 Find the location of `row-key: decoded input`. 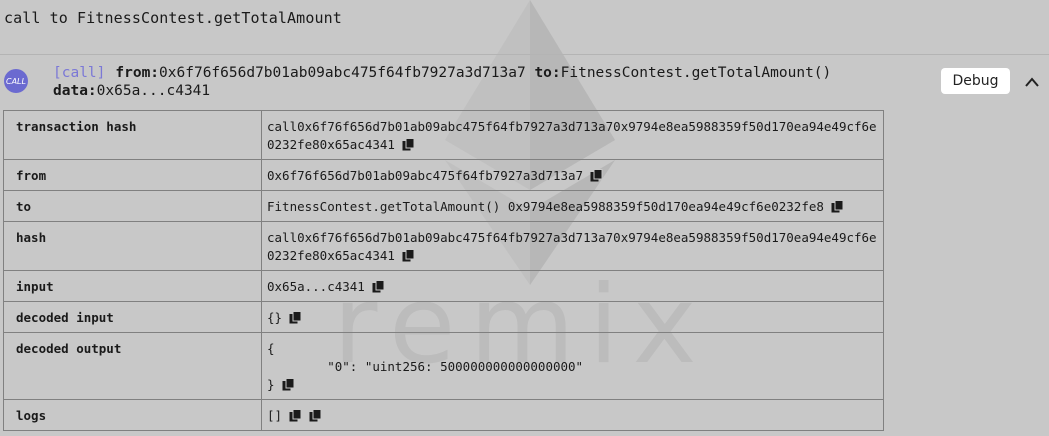

row-key: decoded input is located at coordinates (132, 317).